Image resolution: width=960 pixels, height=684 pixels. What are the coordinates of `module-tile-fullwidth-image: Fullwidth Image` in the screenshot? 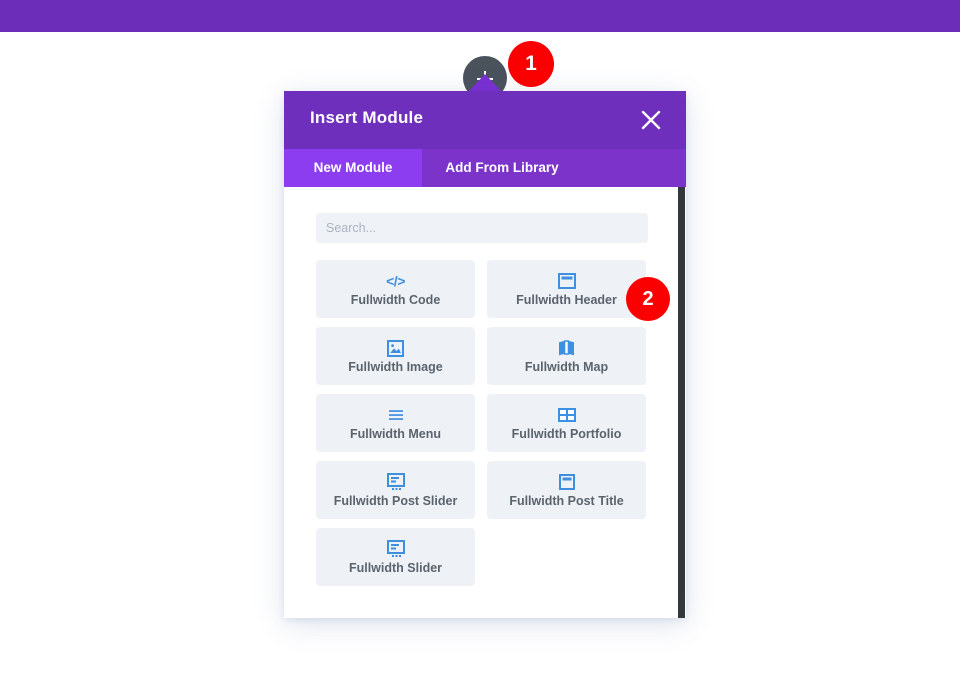 It's located at (395, 356).